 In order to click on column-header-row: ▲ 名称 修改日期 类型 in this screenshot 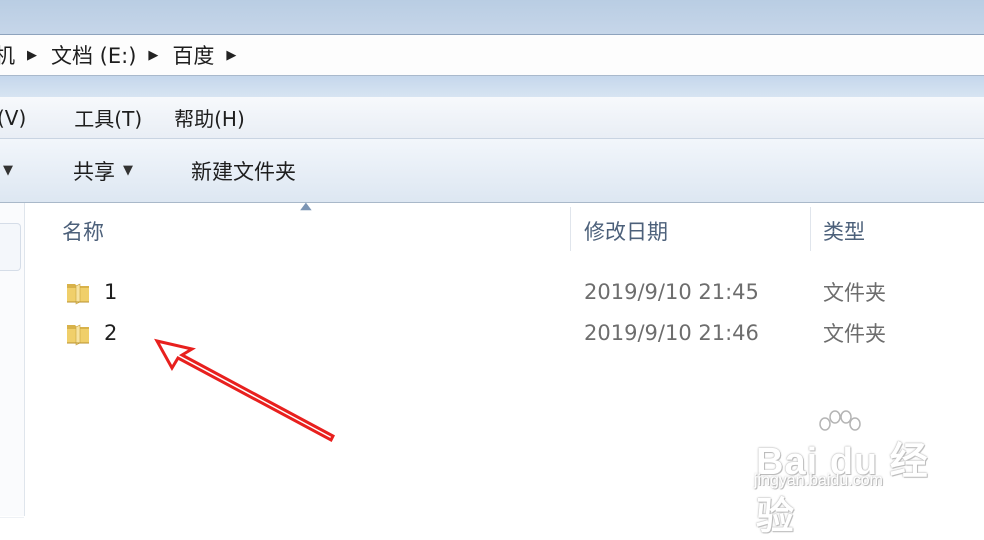, I will do `click(504, 229)`.